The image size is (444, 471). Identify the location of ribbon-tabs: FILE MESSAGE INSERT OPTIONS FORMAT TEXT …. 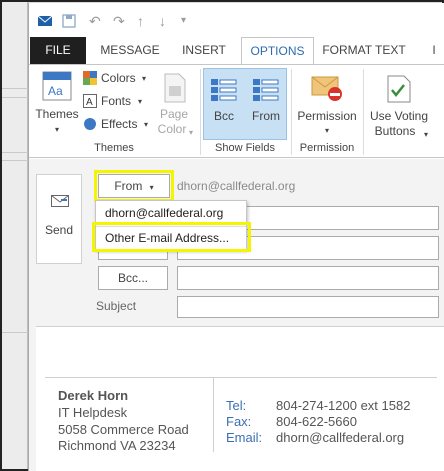
(236, 51).